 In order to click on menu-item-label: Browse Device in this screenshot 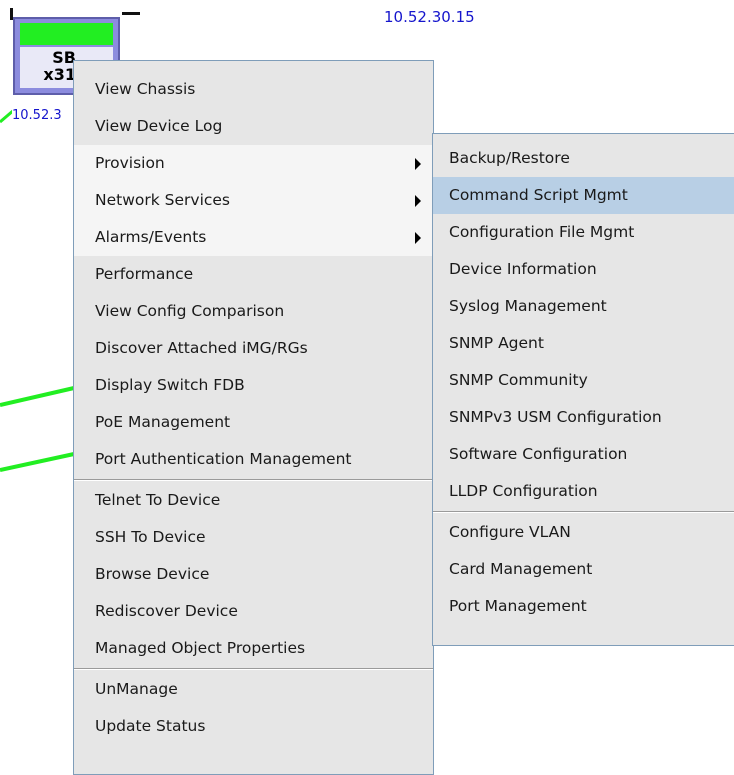, I will do `click(152, 574)`.